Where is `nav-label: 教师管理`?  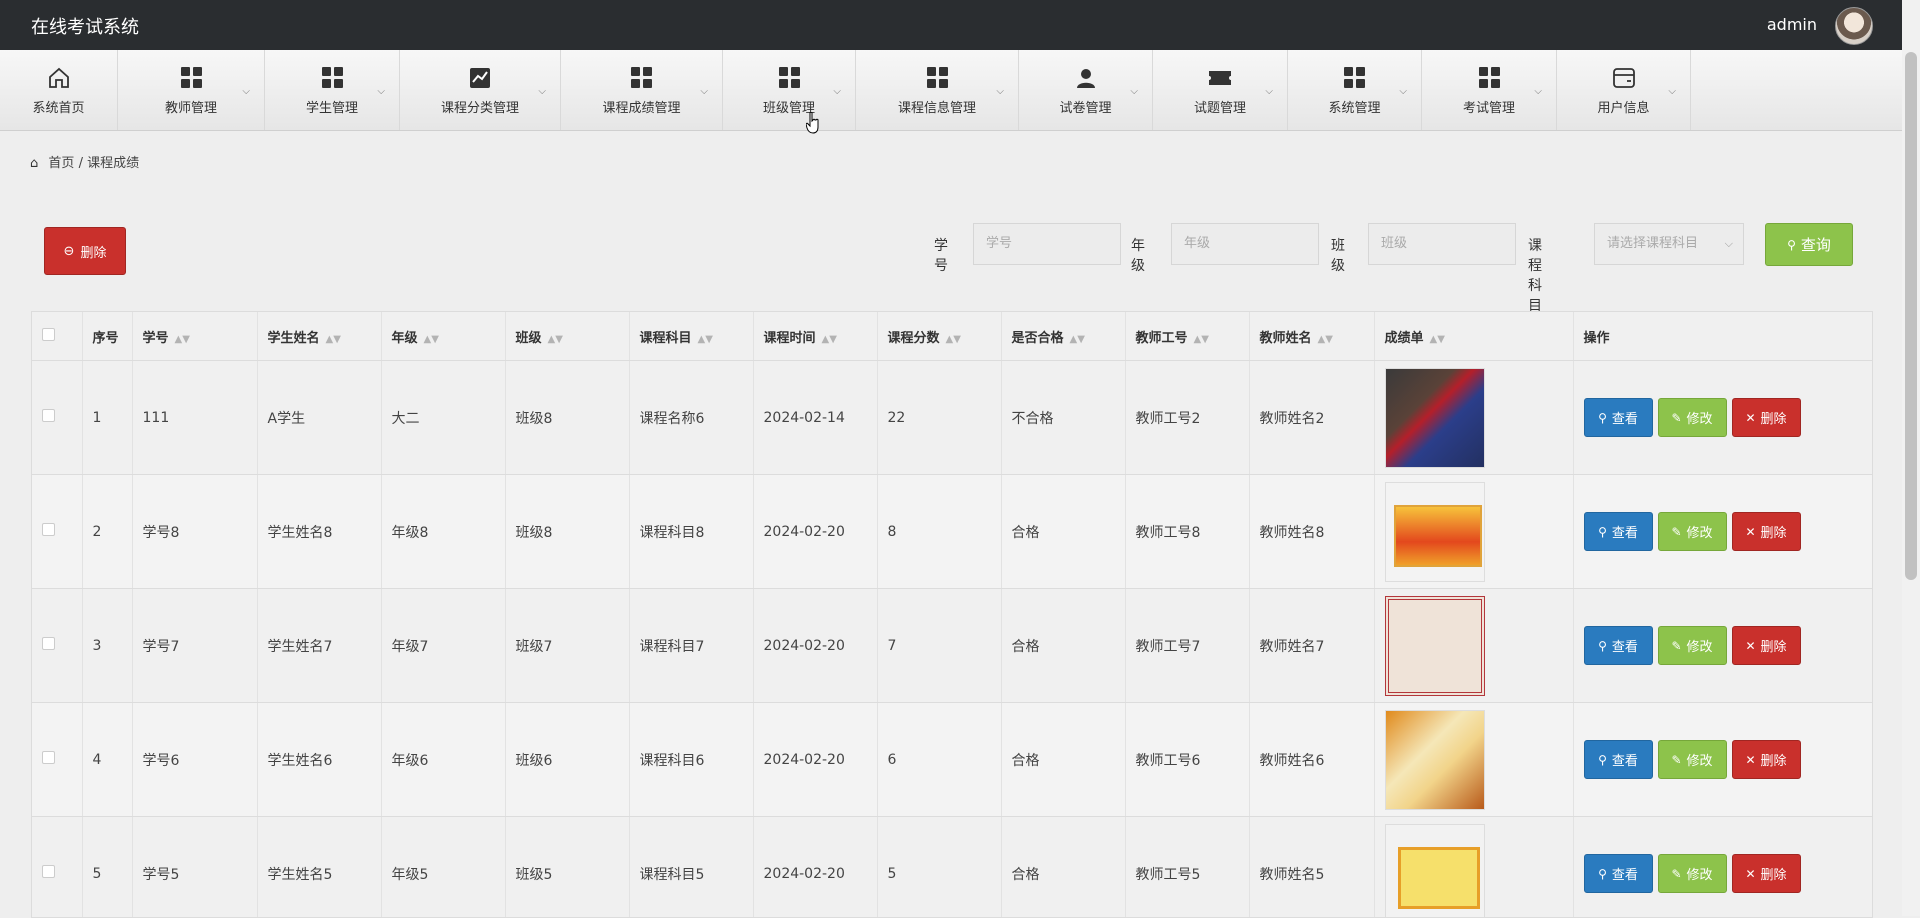
nav-label: 教师管理 is located at coordinates (191, 106).